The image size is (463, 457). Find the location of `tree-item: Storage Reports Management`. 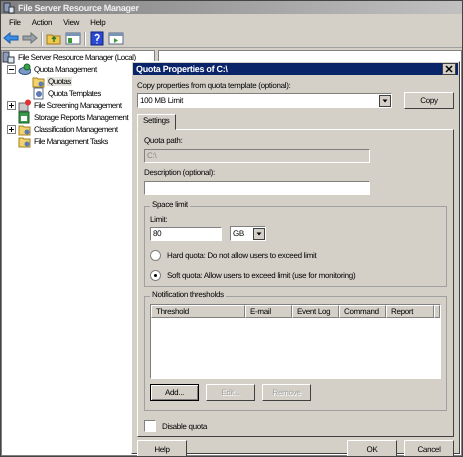

tree-item: Storage Reports Management is located at coordinates (81, 117).